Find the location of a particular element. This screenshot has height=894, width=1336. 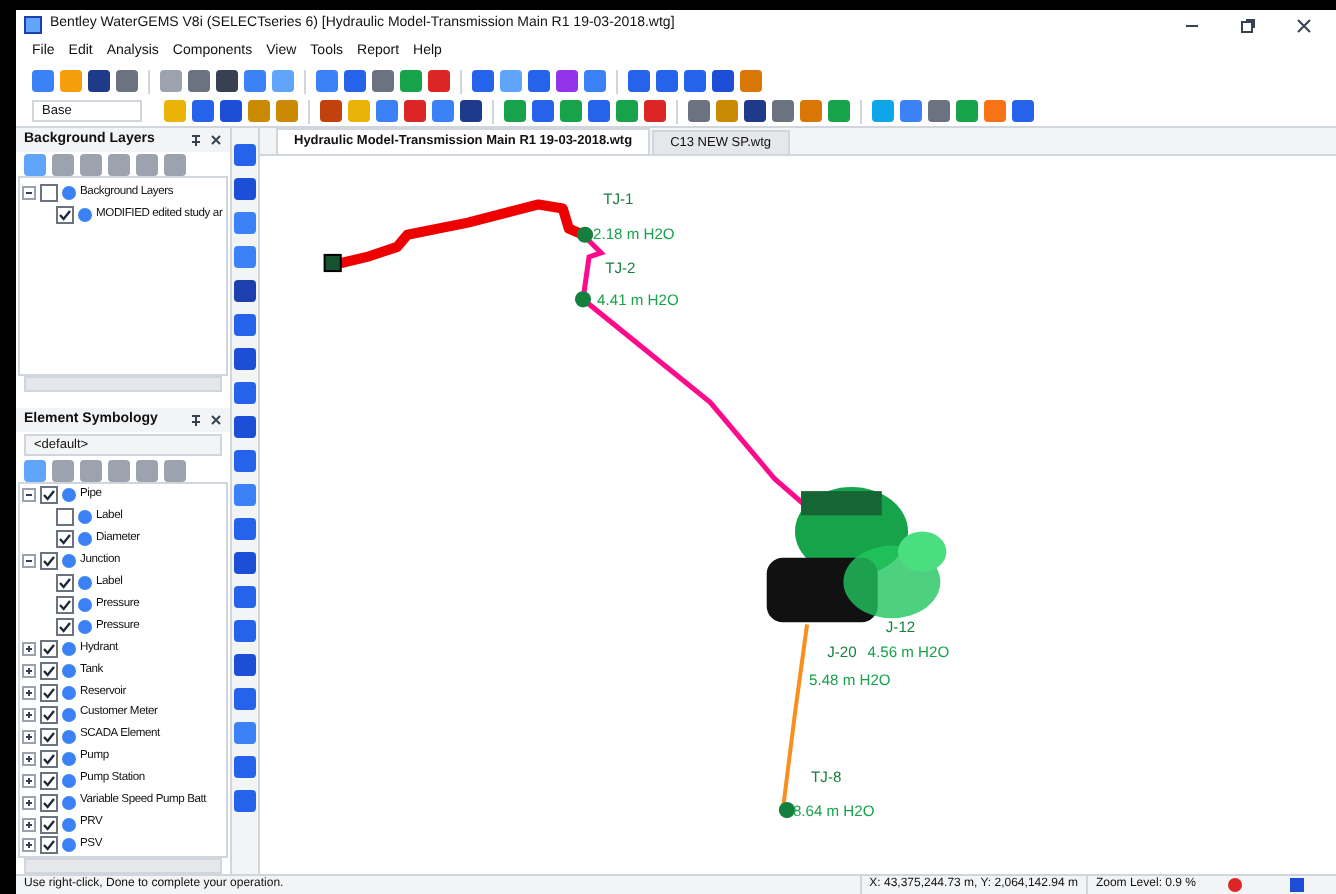

junction-node is located at coordinates (585, 234).